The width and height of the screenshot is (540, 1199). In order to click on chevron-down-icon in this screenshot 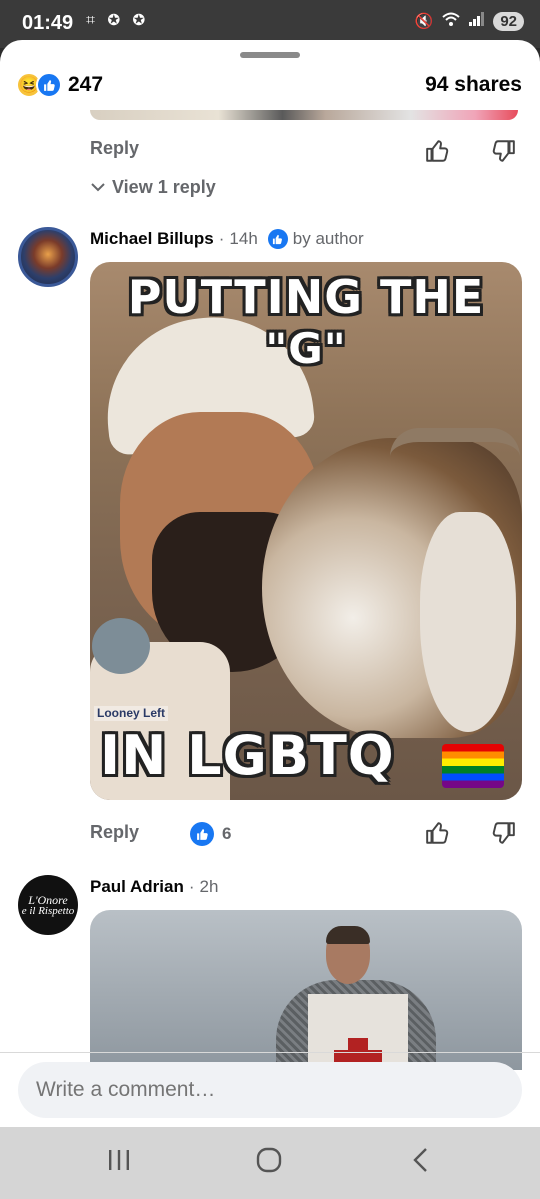, I will do `click(98, 187)`.